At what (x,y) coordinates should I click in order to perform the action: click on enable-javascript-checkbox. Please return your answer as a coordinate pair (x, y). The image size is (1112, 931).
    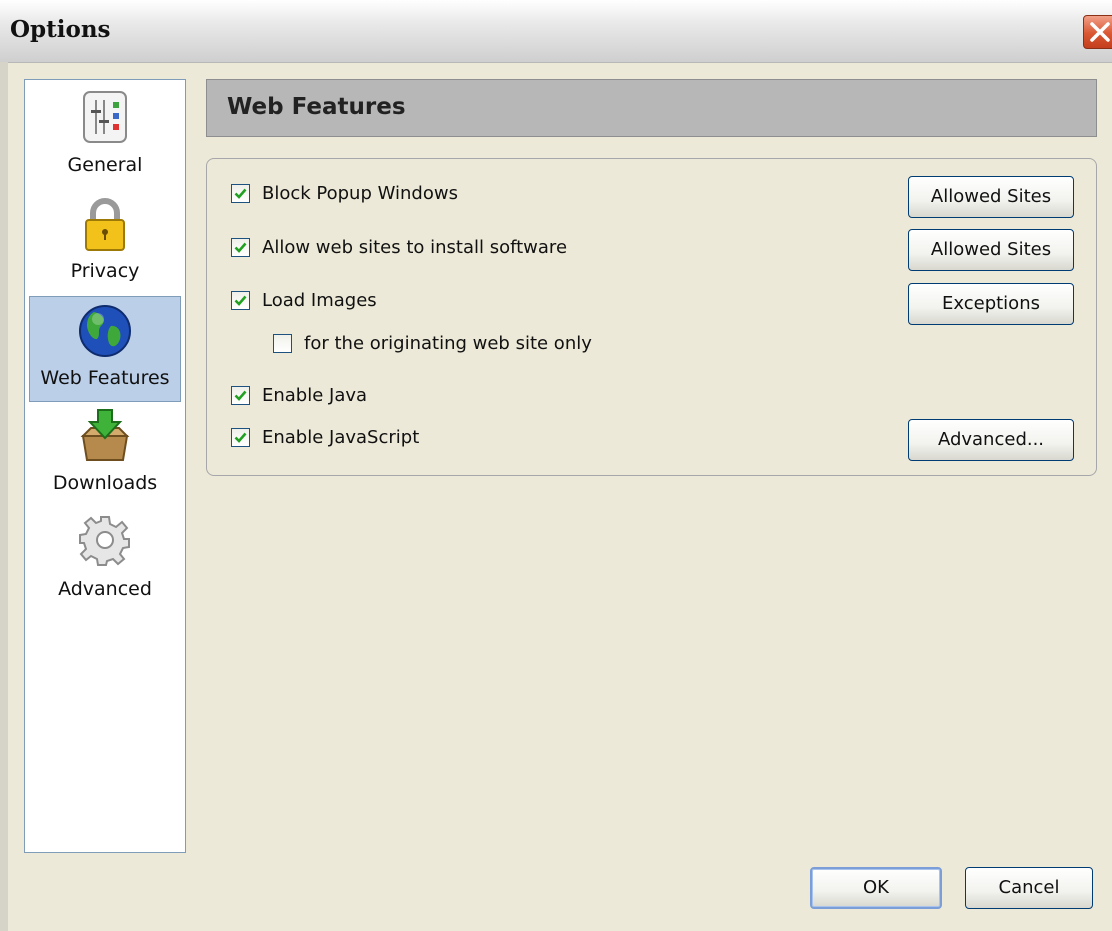
    Looking at the image, I should click on (240, 437).